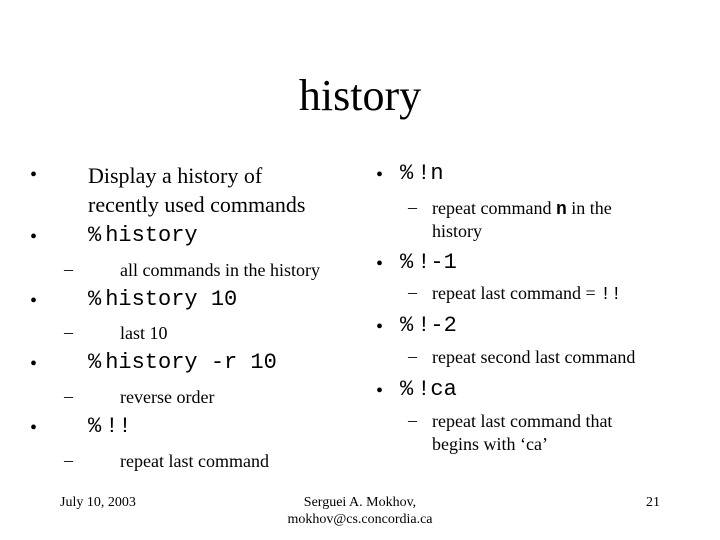 This screenshot has height=540, width=720. I want to click on slide-title: history, so click(360, 95).